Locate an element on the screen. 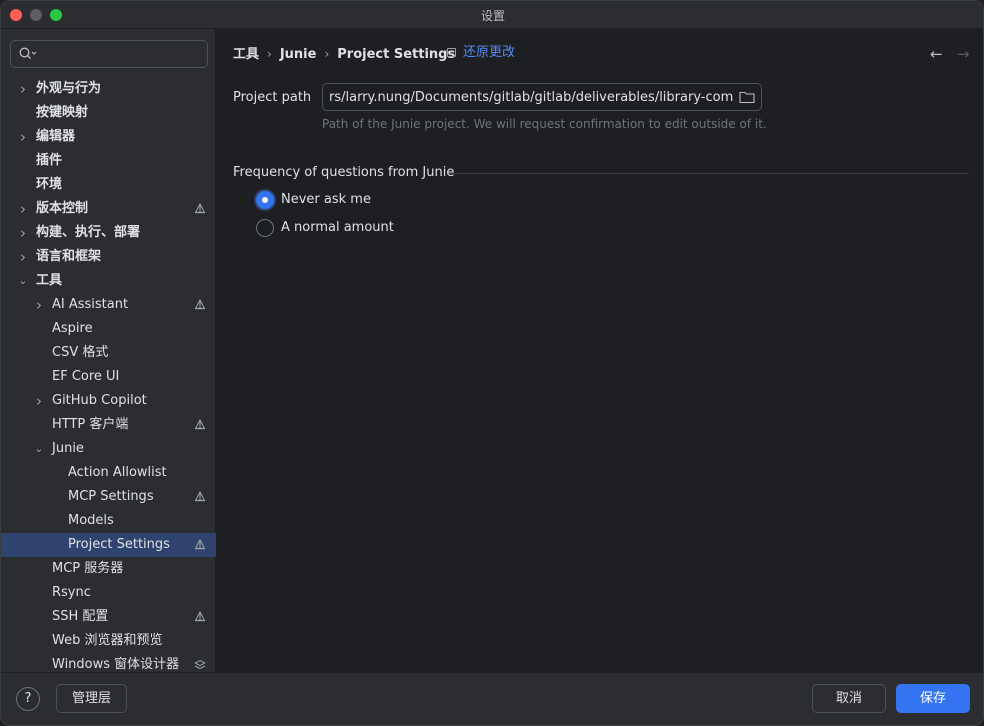 The image size is (984, 726). sidebar-item-label: SSH 配置 is located at coordinates (80, 616).